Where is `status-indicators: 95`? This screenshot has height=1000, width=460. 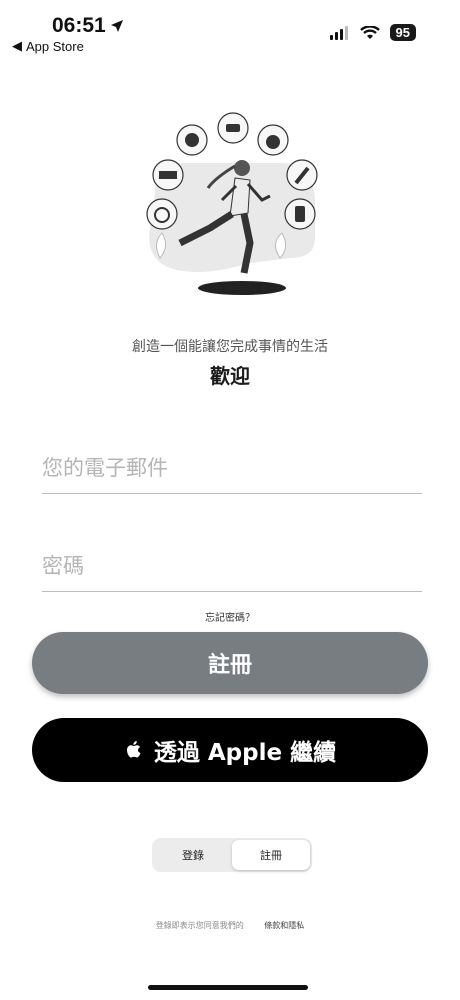 status-indicators: 95 is located at coordinates (372, 32).